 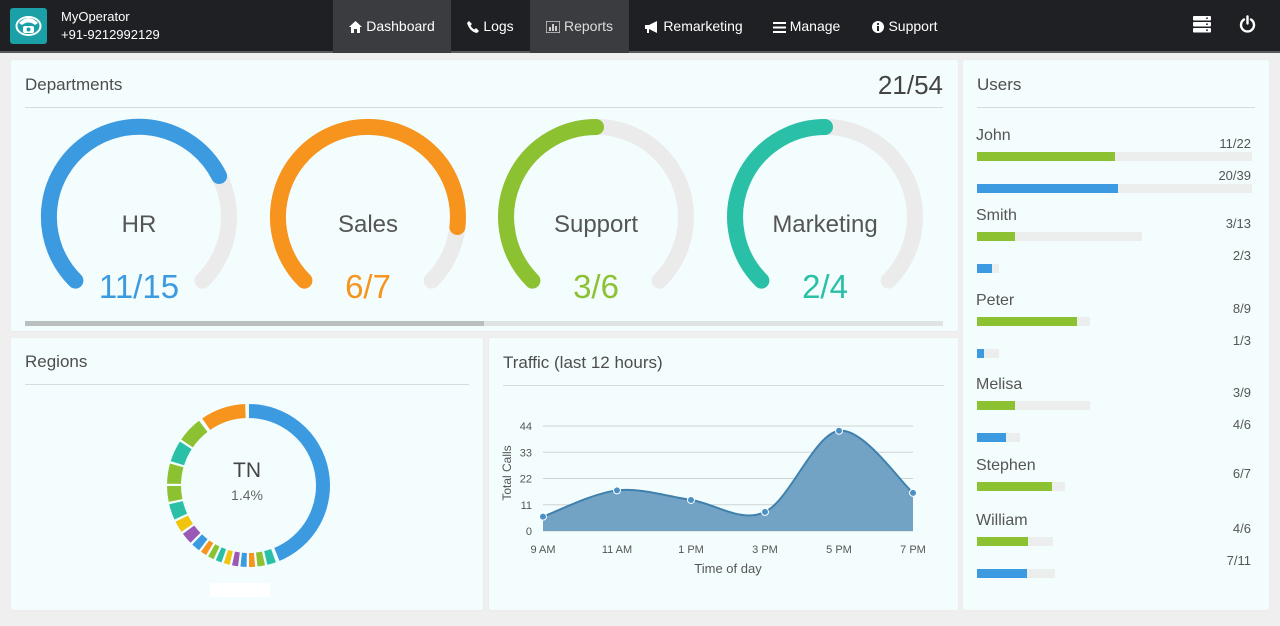 What do you see at coordinates (617, 550) in the screenshot?
I see `x-tick-label: 11 AM` at bounding box center [617, 550].